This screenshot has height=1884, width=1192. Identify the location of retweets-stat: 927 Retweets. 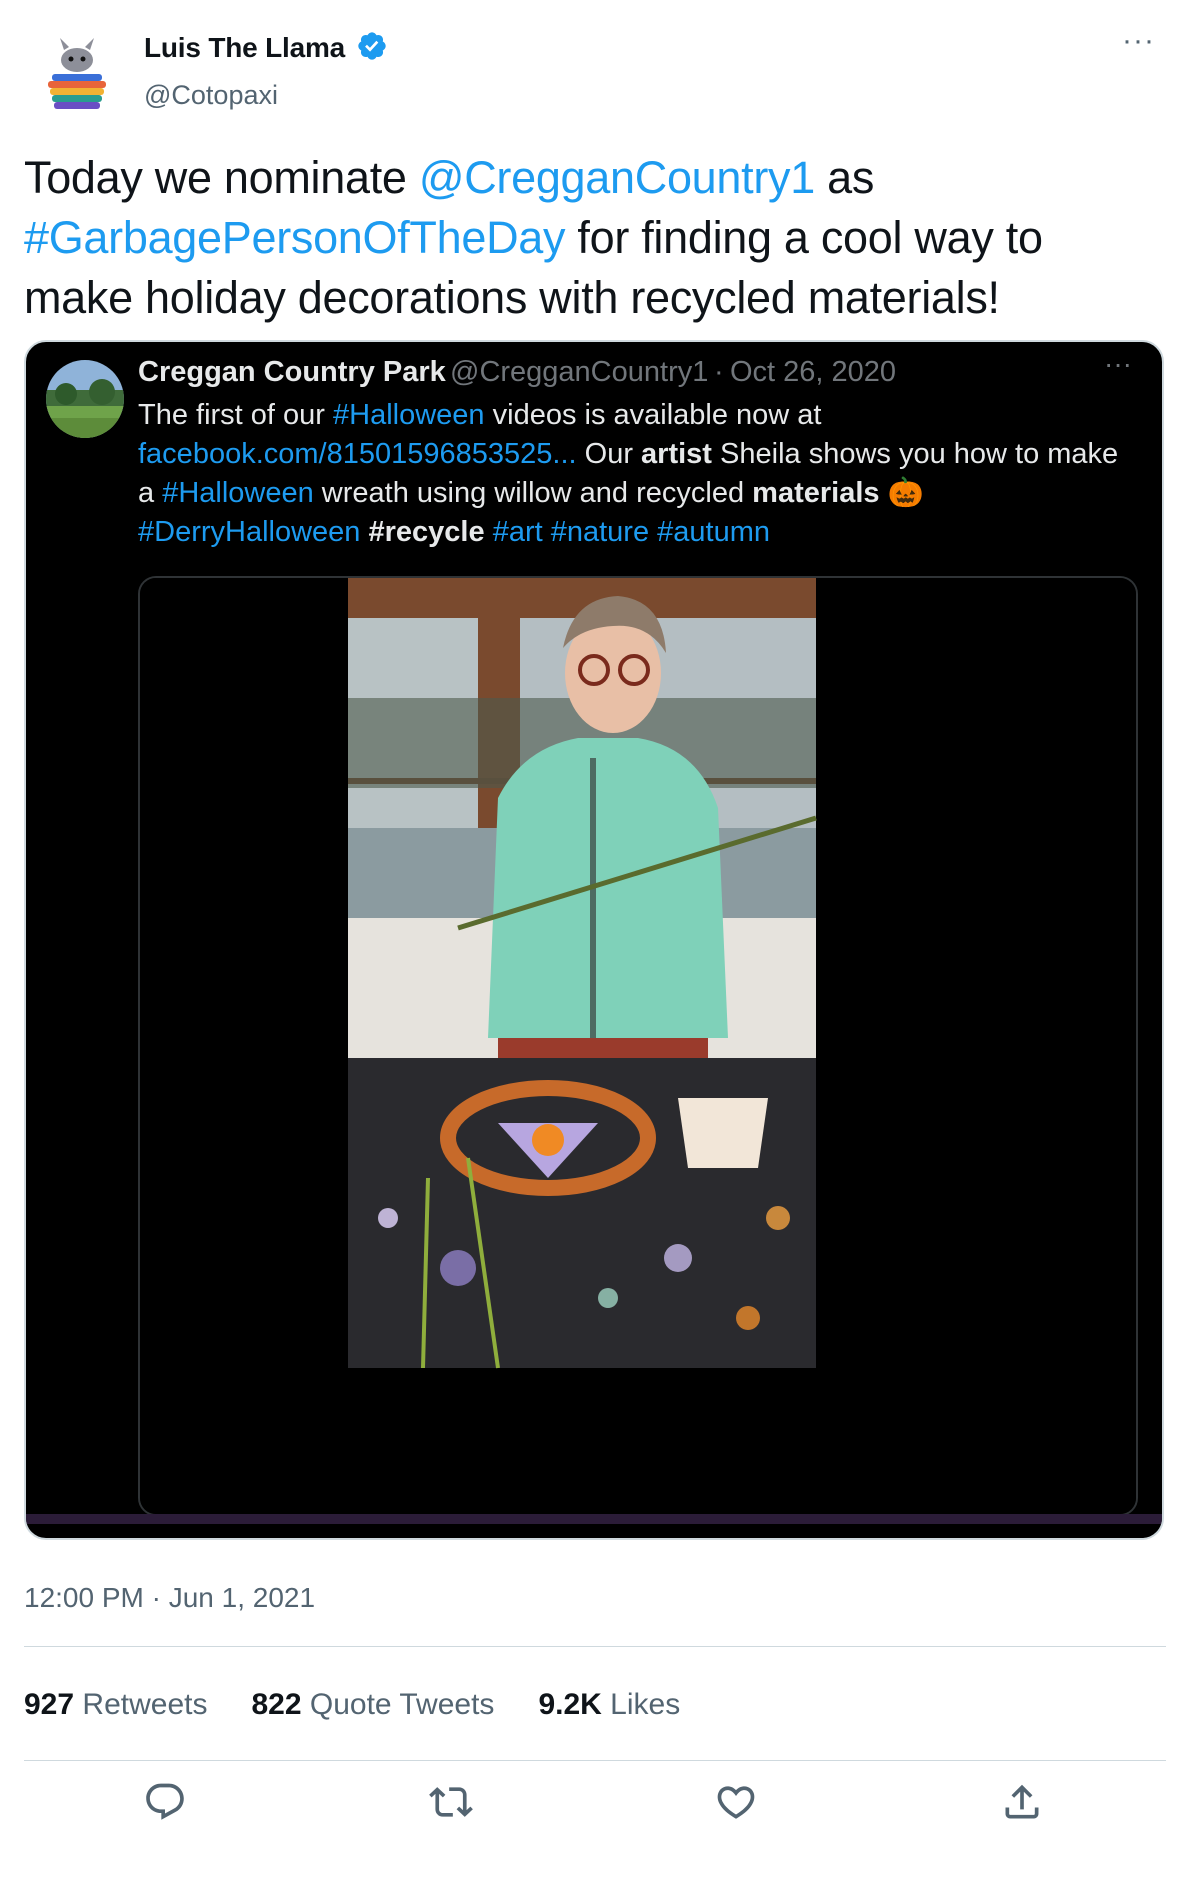
(115, 1704).